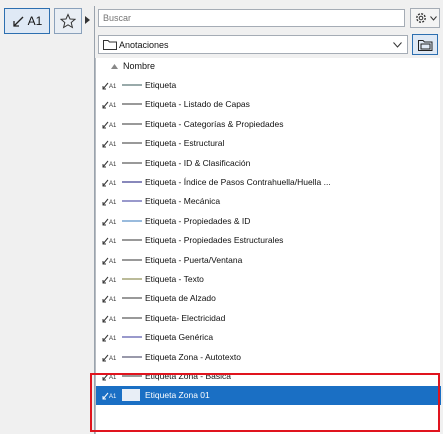 The height and width of the screenshot is (434, 443). Describe the element at coordinates (161, 85) in the screenshot. I see `list-item-label: Etiqueta` at that location.